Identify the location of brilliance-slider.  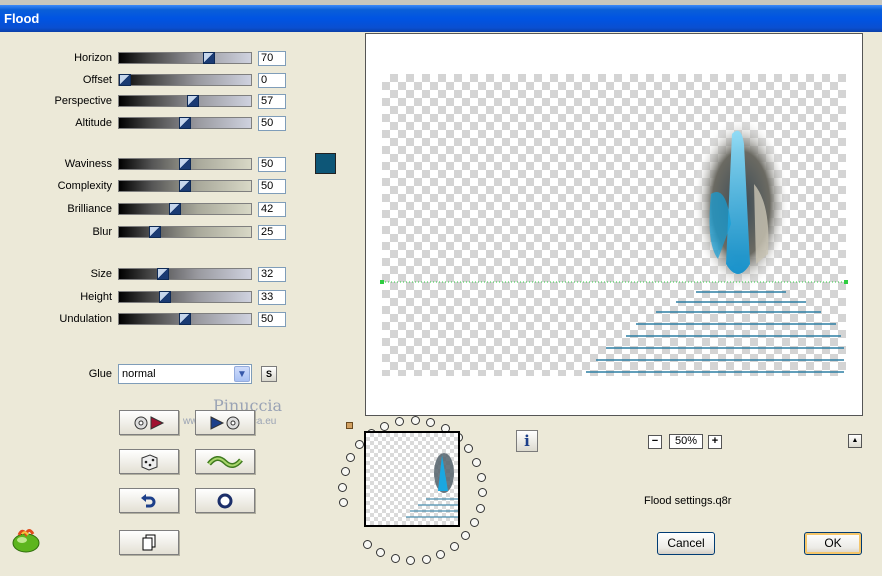
(185, 209).